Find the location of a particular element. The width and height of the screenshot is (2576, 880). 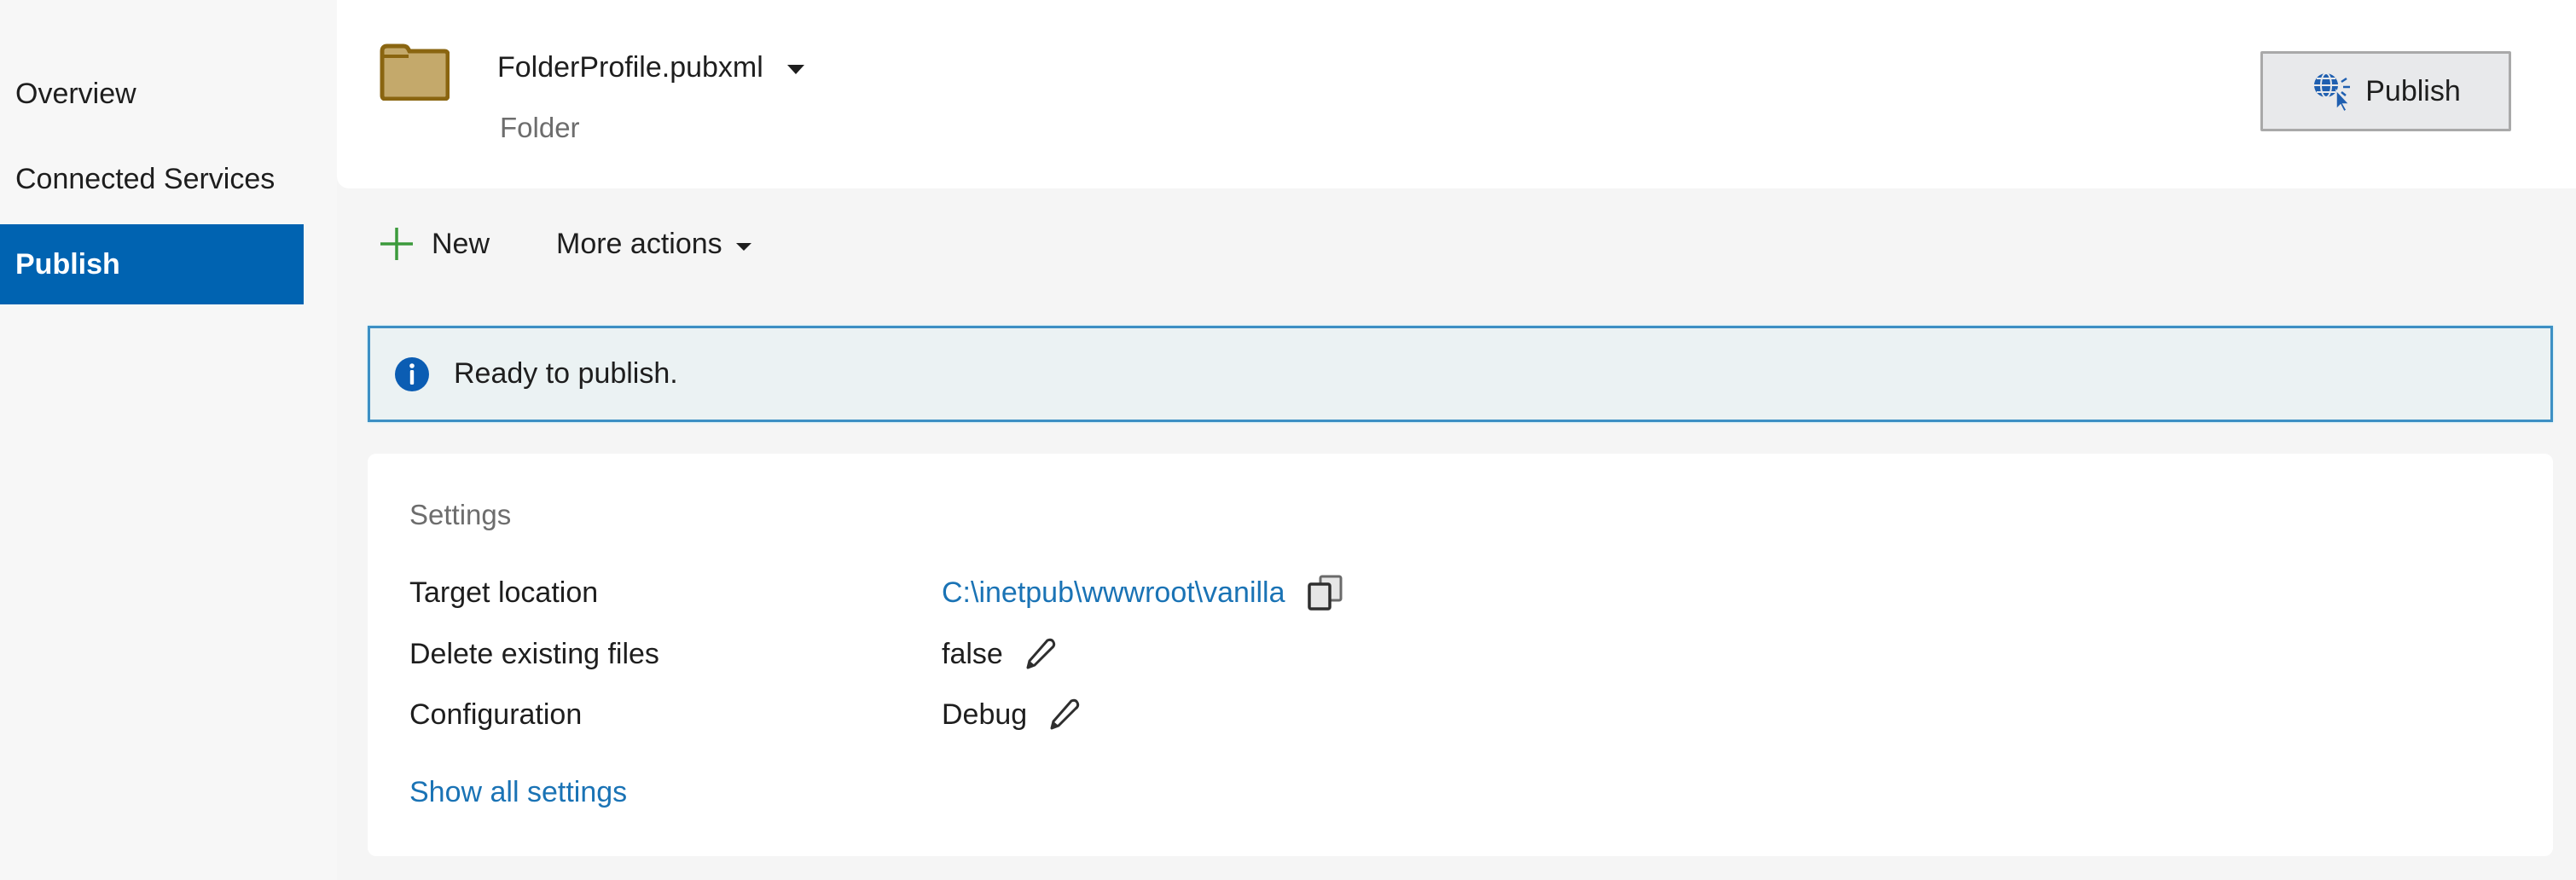

more-actions-dropdown: More actions is located at coordinates (653, 244).